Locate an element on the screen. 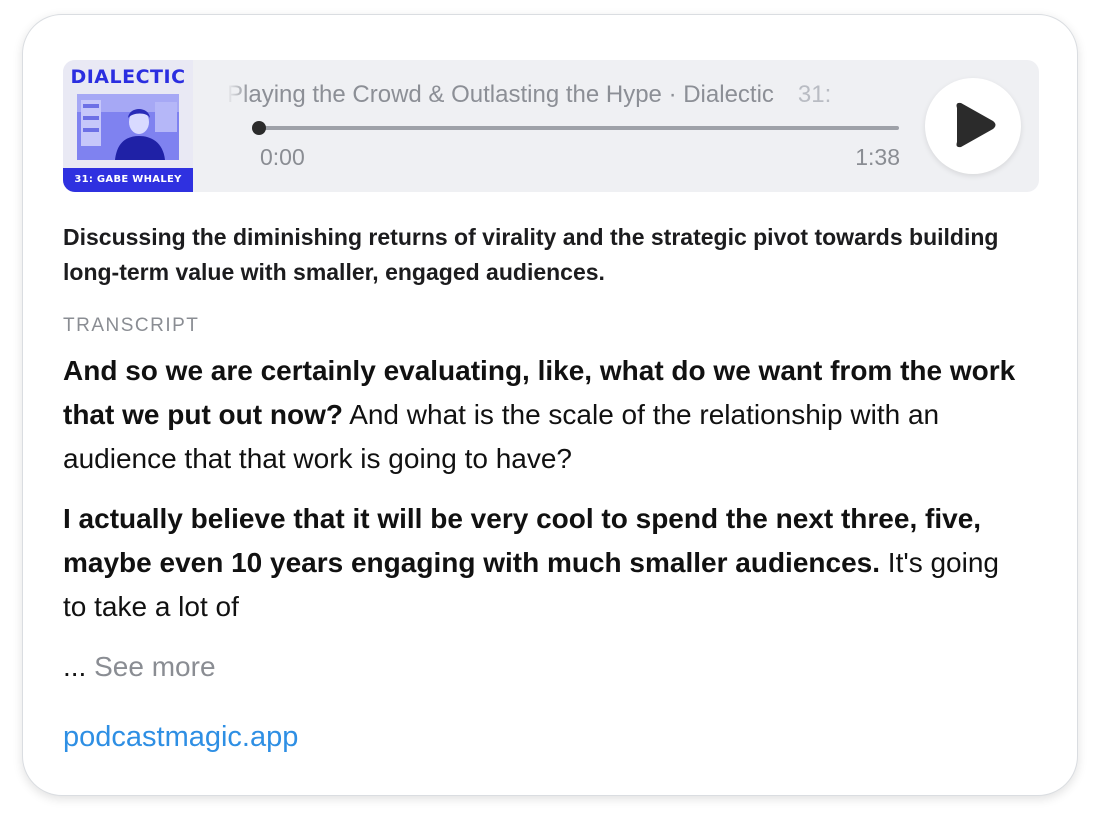  episode-cover-art: DIALECTIC 31: GABE WHALEY is located at coordinates (128, 126).